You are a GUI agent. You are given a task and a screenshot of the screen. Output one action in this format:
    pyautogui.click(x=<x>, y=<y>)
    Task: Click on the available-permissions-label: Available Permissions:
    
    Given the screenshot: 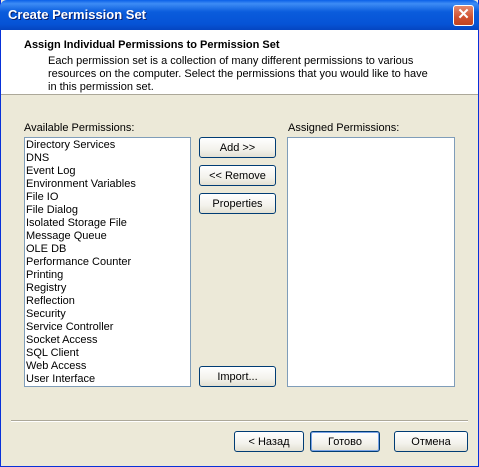 What is the action you would take?
    pyautogui.click(x=79, y=128)
    